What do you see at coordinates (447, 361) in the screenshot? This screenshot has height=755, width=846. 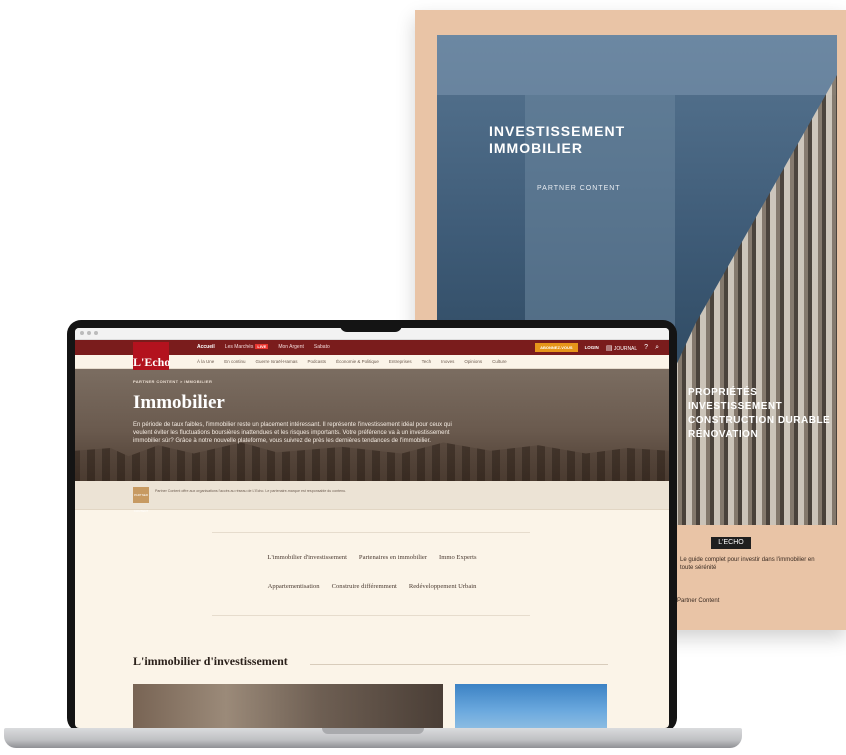 I see `subnav-item: Inoves` at bounding box center [447, 361].